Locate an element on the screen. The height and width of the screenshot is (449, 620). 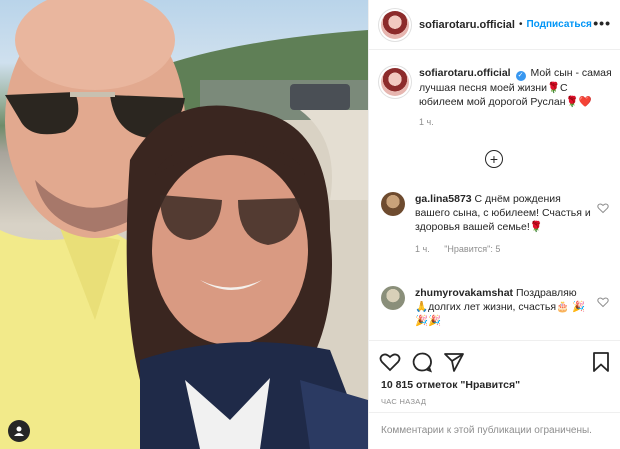
load-more-comments-button: + is located at coordinates (494, 159).